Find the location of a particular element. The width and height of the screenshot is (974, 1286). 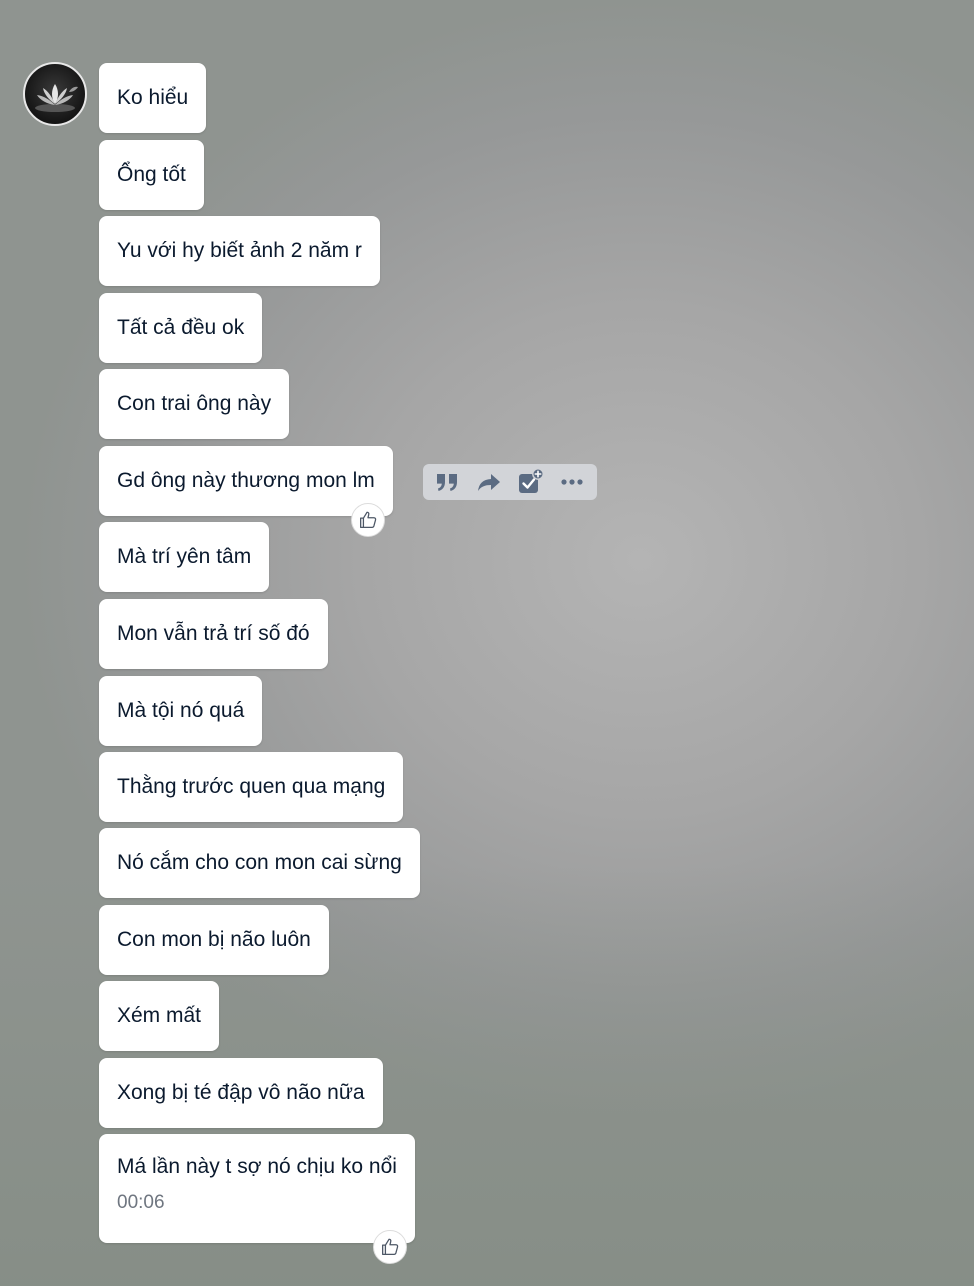

message-bubble: Mà tội nó quá is located at coordinates (181, 711).